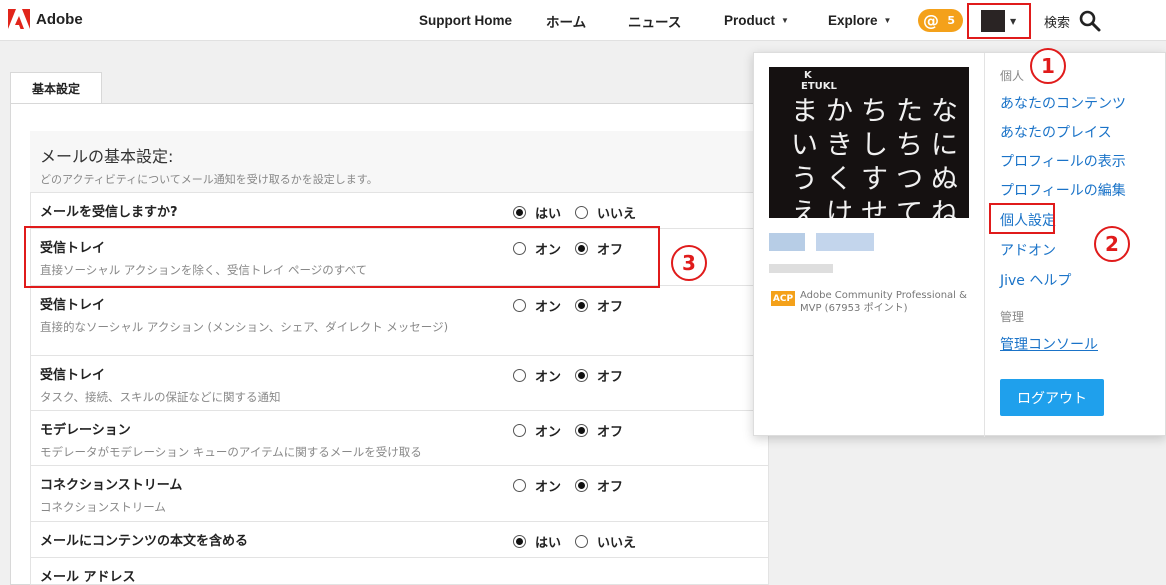 Image resolution: width=1166 pixels, height=585 pixels. I want to click on setting-row-receive-email: メールを受信しますか? はい いいえ, so click(399, 211).